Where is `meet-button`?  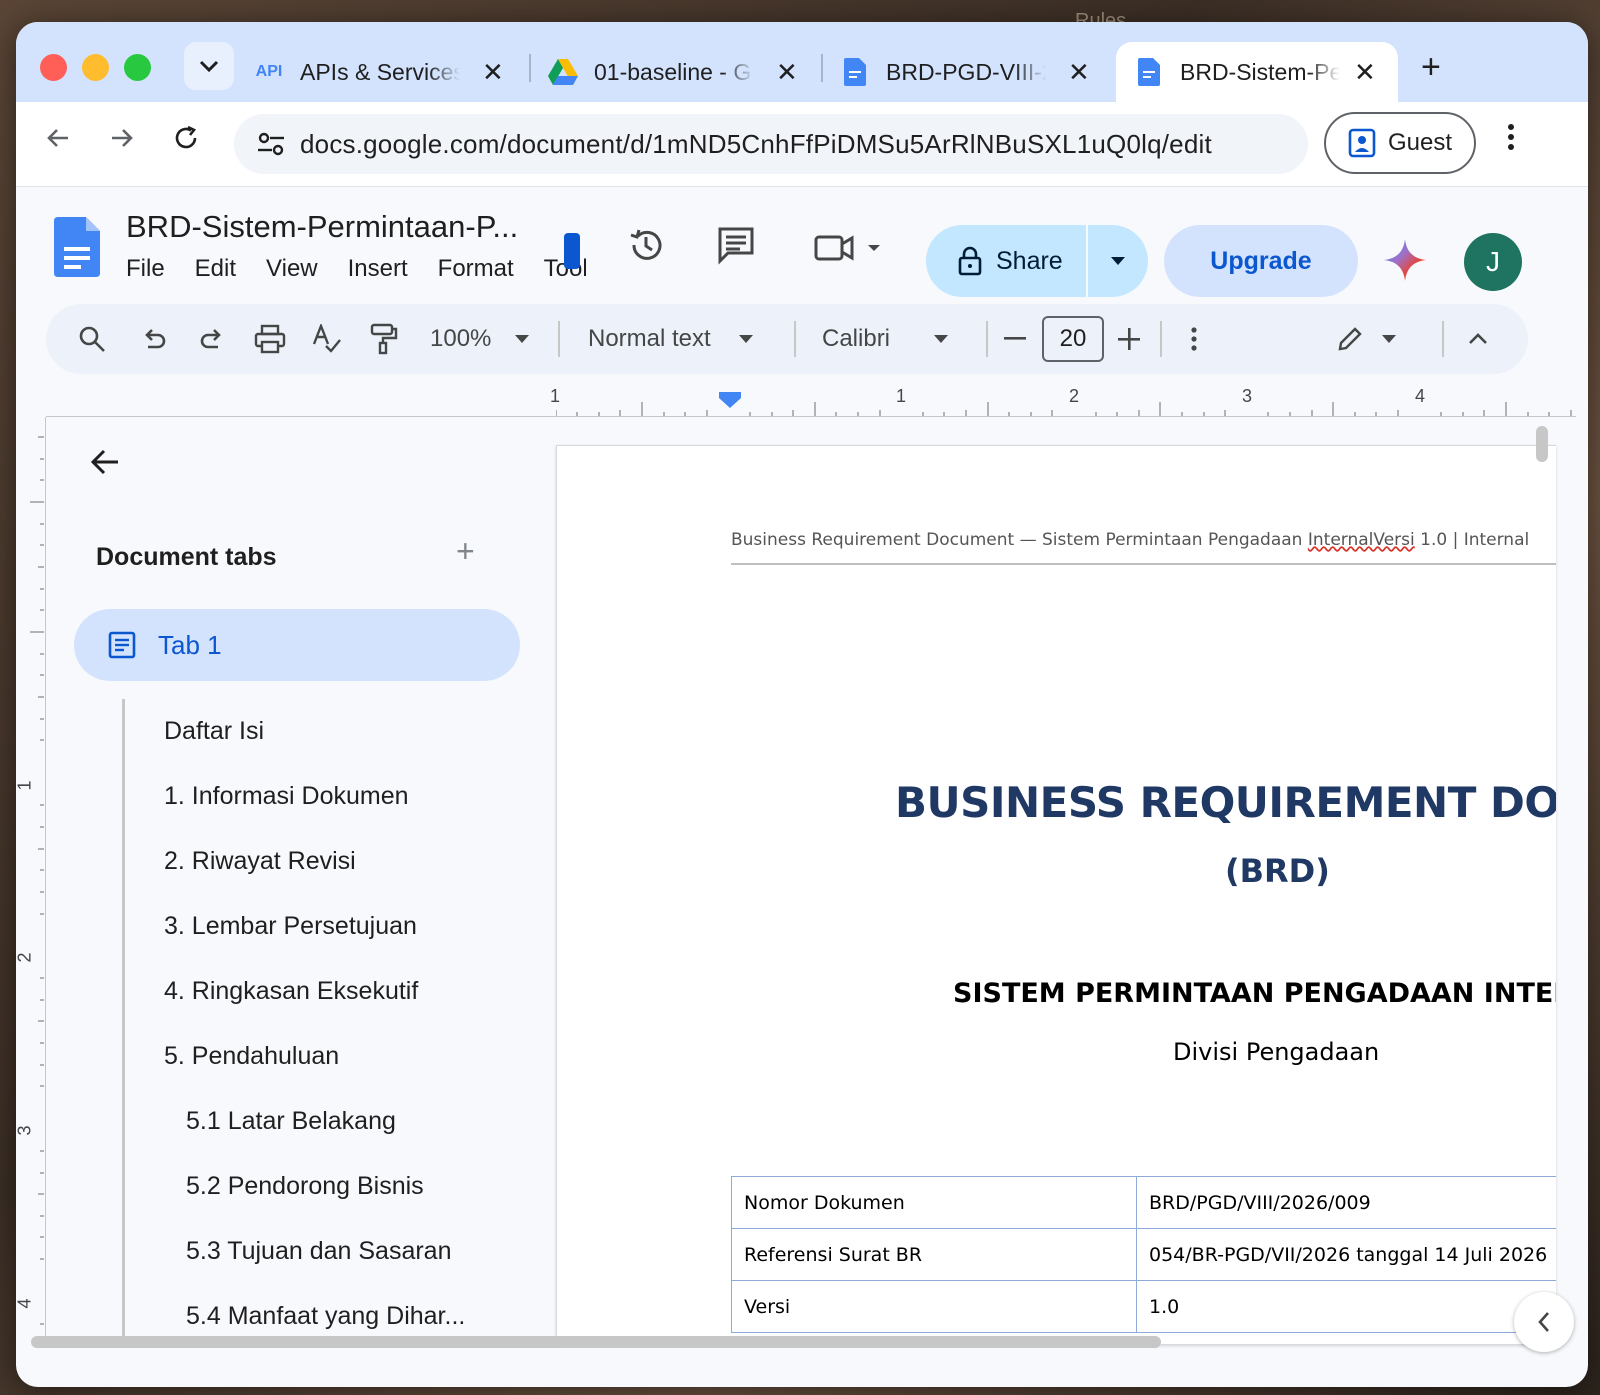 meet-button is located at coordinates (852, 250).